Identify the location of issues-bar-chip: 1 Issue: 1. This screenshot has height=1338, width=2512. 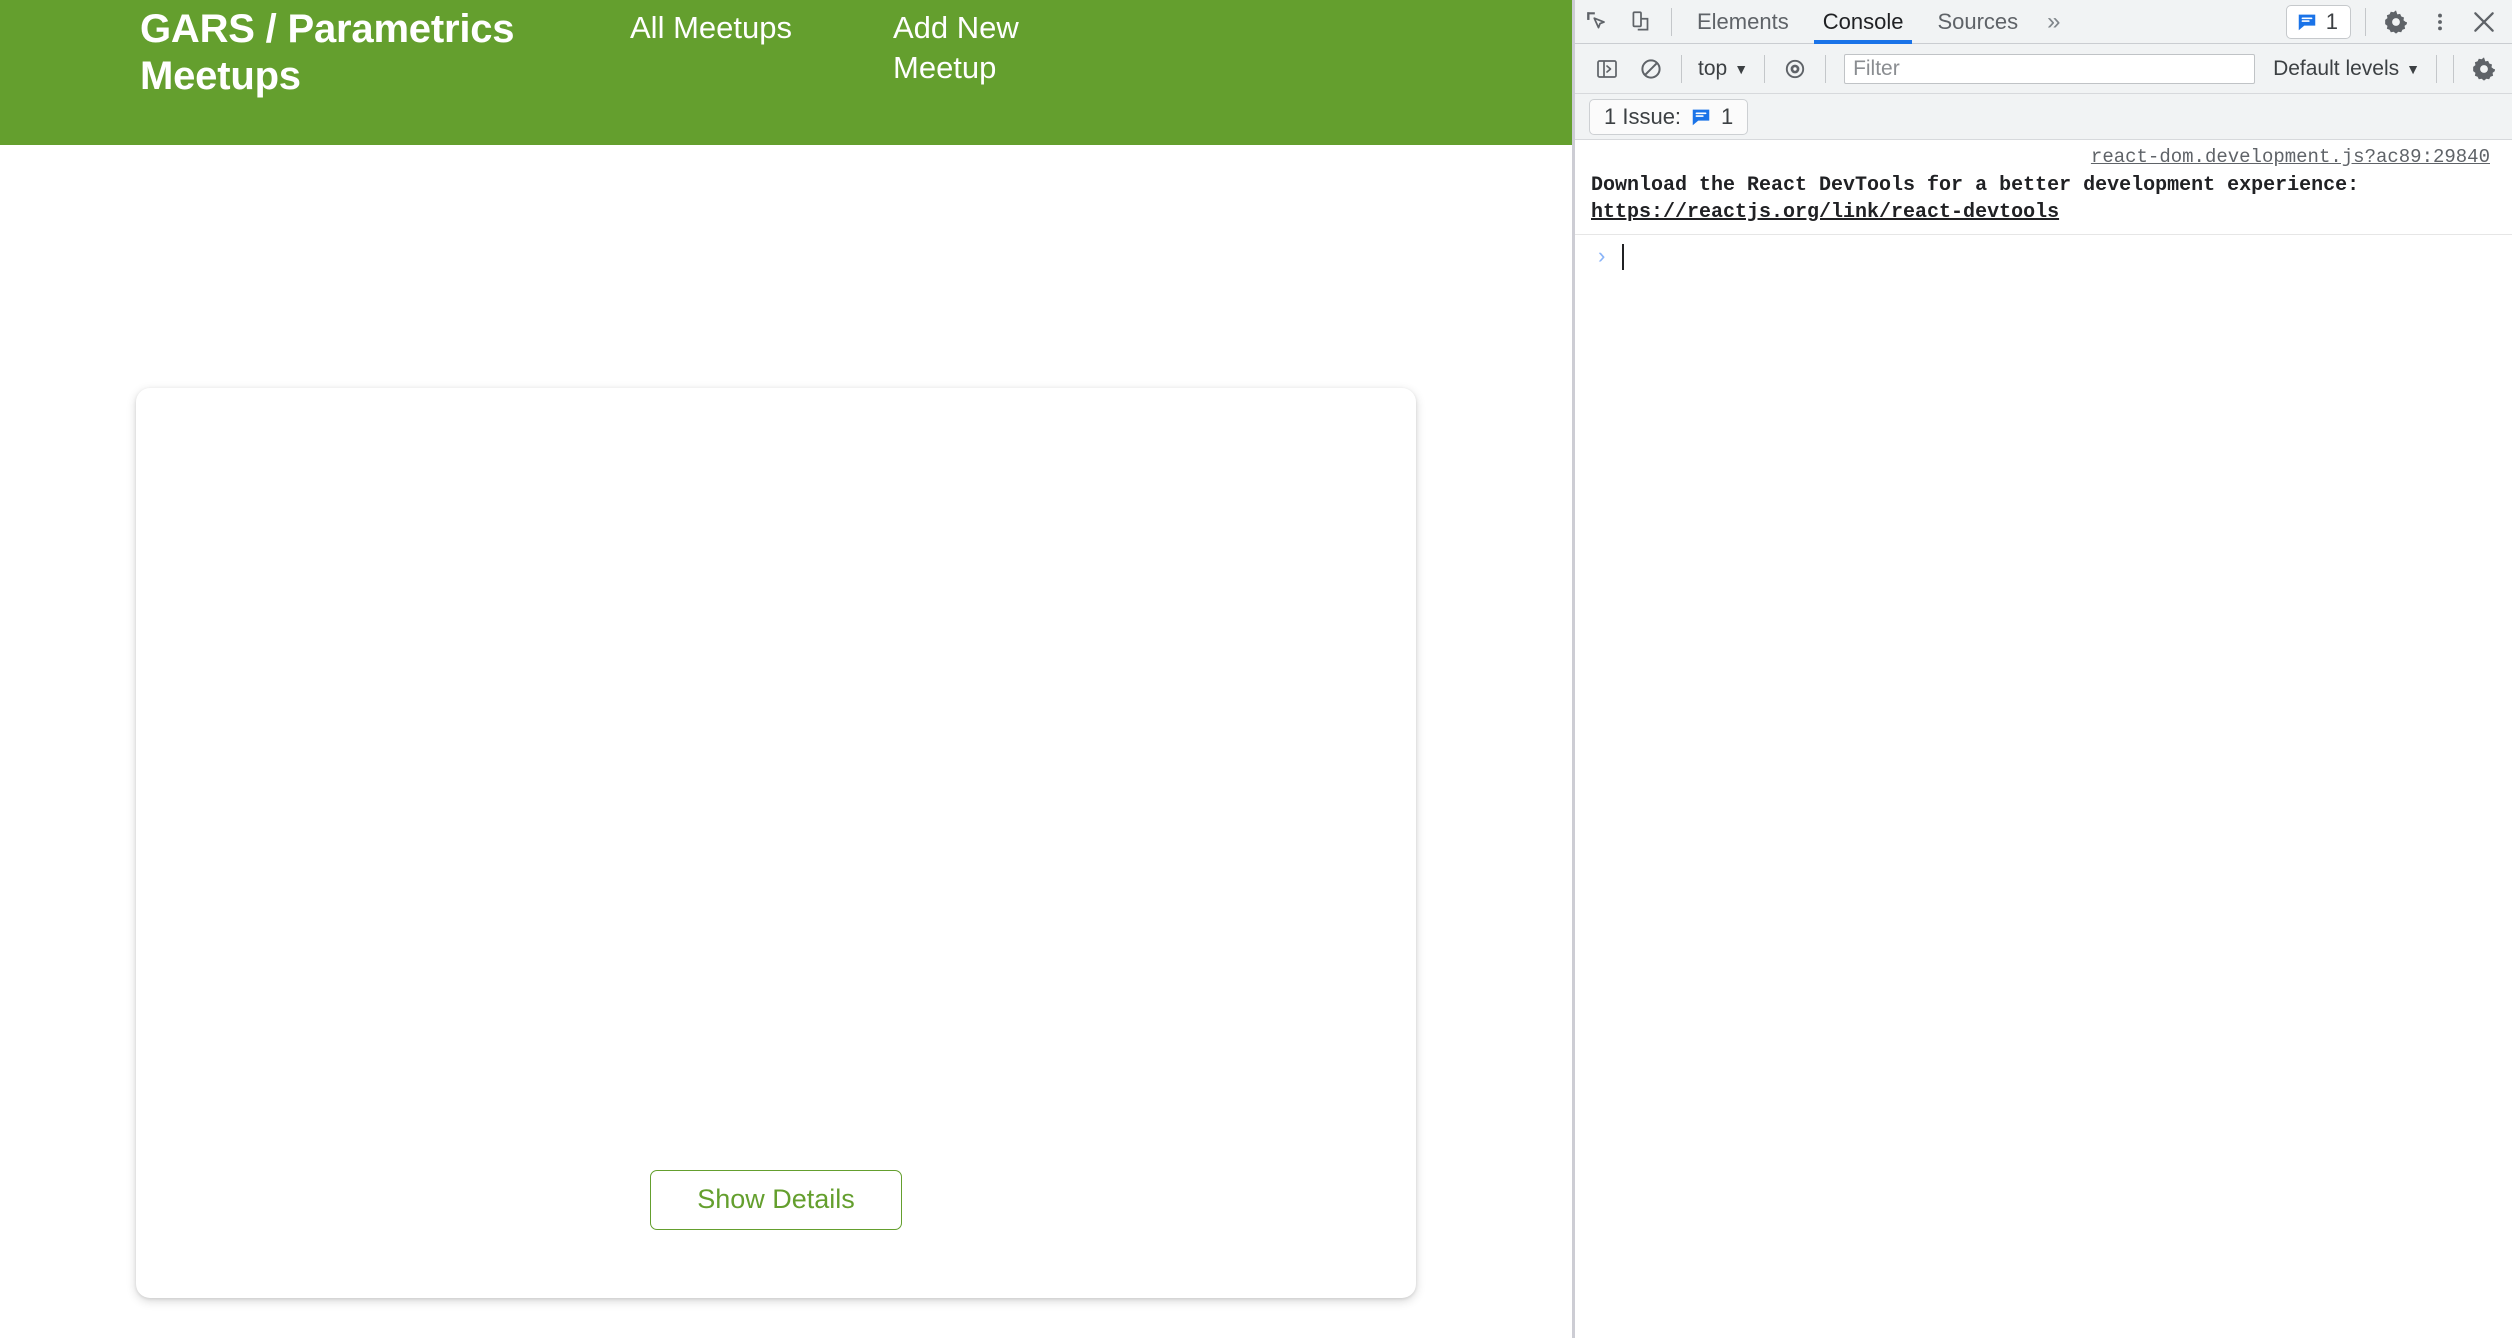
(1669, 116).